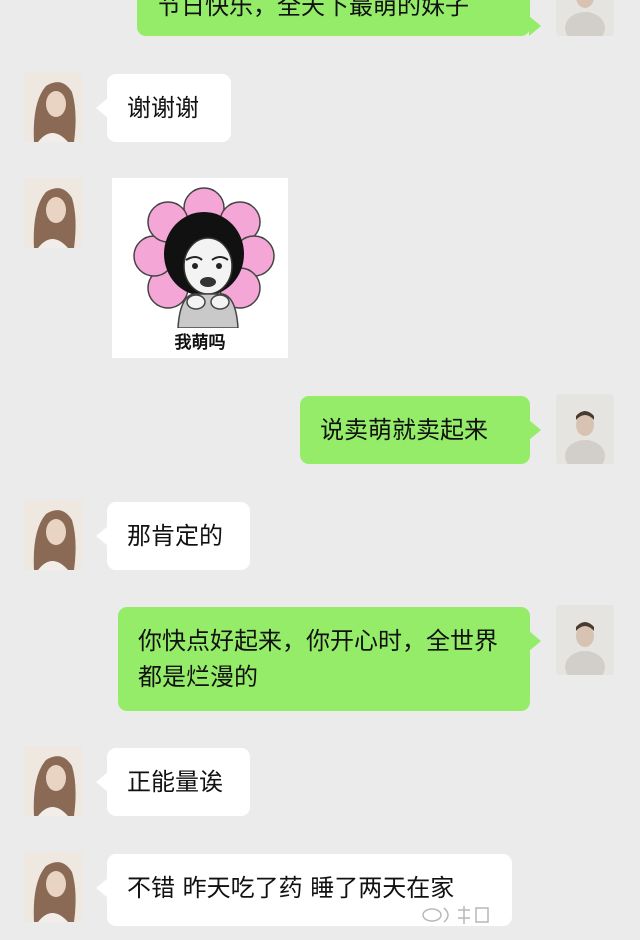 Image resolution: width=640 pixels, height=940 pixels. What do you see at coordinates (318, 659) in the screenshot?
I see `message-text: 你快点好起来，你开心时，全世界都是烂漫的` at bounding box center [318, 659].